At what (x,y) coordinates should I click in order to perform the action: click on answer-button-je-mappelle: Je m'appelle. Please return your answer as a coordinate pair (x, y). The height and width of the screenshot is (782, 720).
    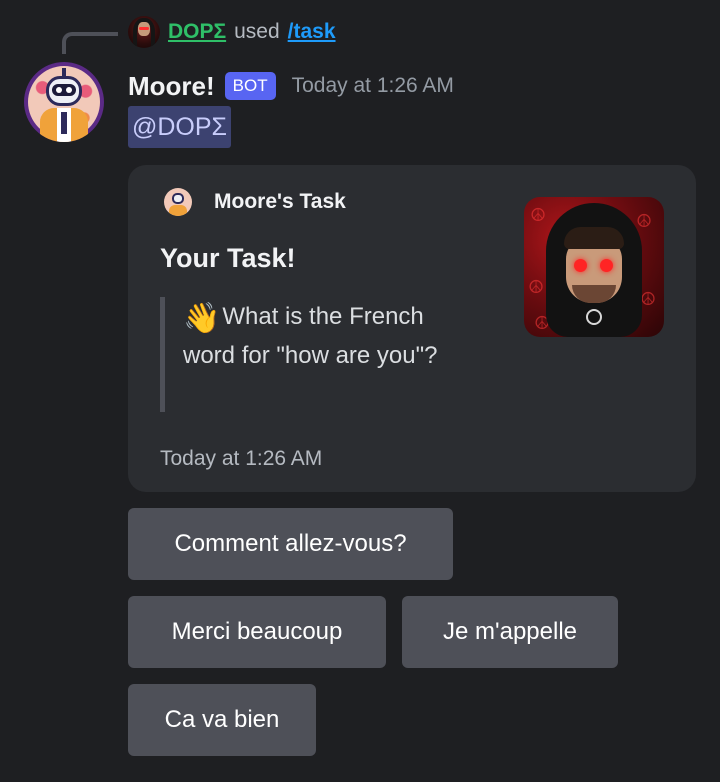
    Looking at the image, I should click on (510, 632).